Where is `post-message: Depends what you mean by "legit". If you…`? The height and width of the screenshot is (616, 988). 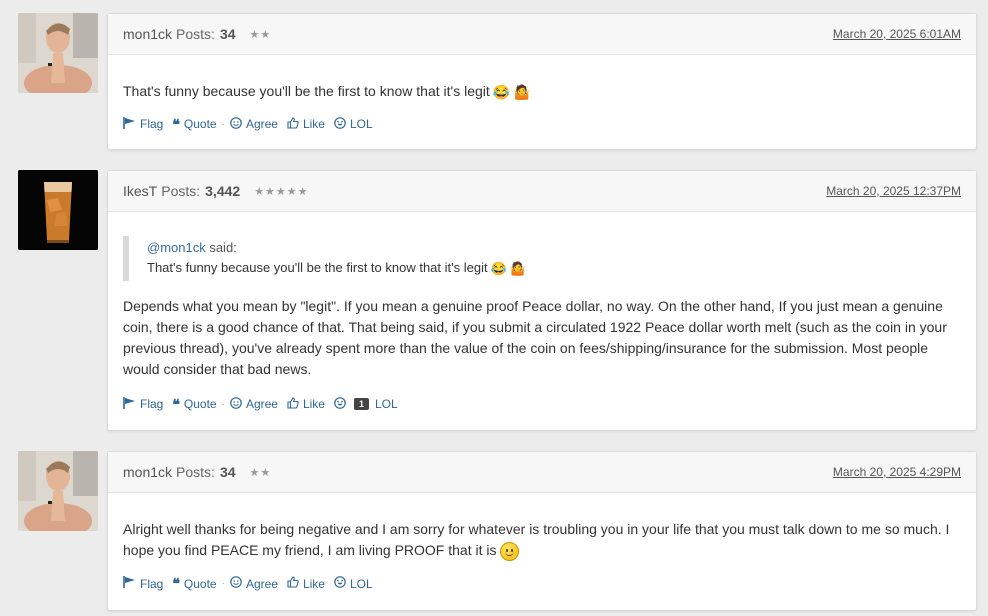 post-message: Depends what you mean by "legit". If you… is located at coordinates (535, 337).